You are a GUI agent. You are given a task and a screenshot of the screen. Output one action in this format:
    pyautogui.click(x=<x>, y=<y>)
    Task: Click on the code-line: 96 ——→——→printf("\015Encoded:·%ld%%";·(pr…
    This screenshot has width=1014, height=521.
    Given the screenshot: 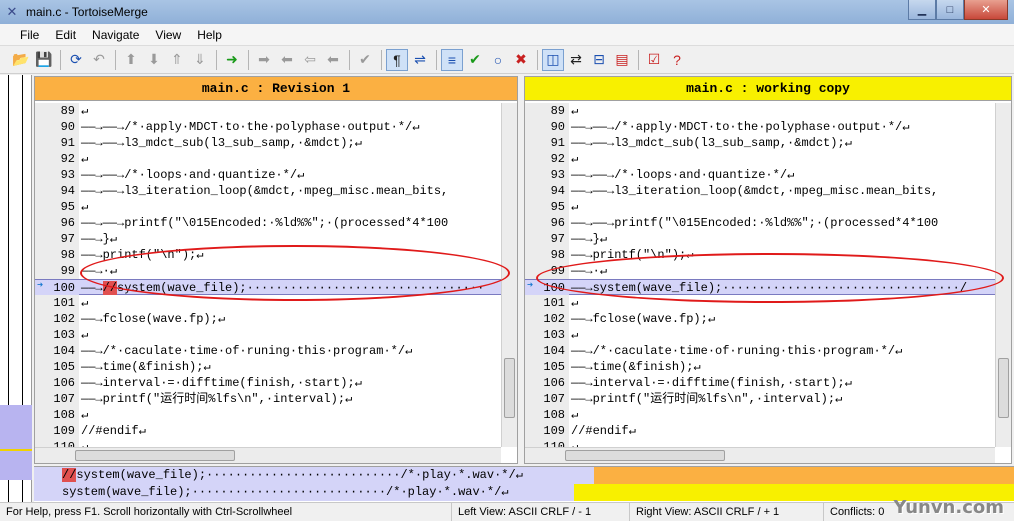 What is the action you would take?
    pyautogui.click(x=760, y=223)
    